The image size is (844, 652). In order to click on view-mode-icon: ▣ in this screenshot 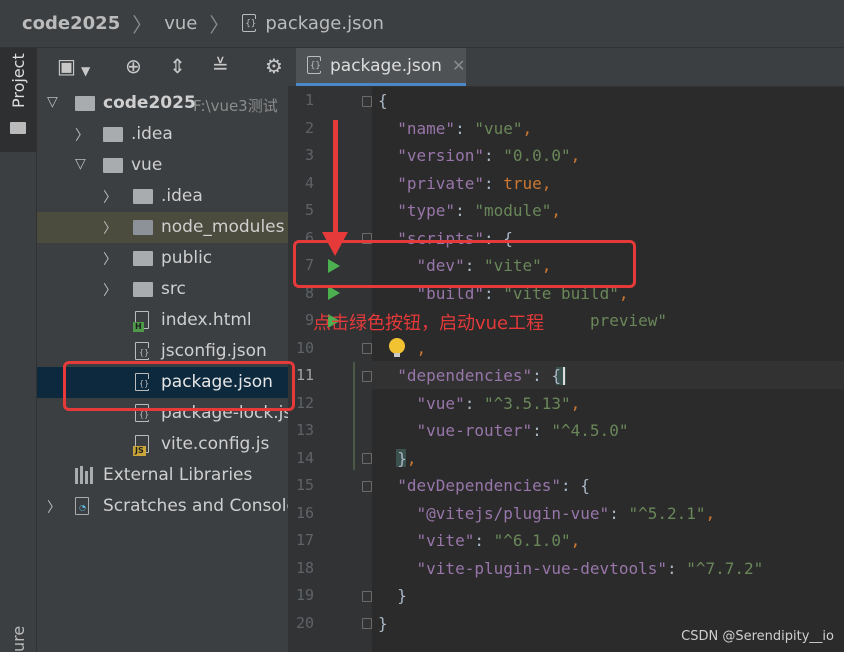, I will do `click(66, 66)`.